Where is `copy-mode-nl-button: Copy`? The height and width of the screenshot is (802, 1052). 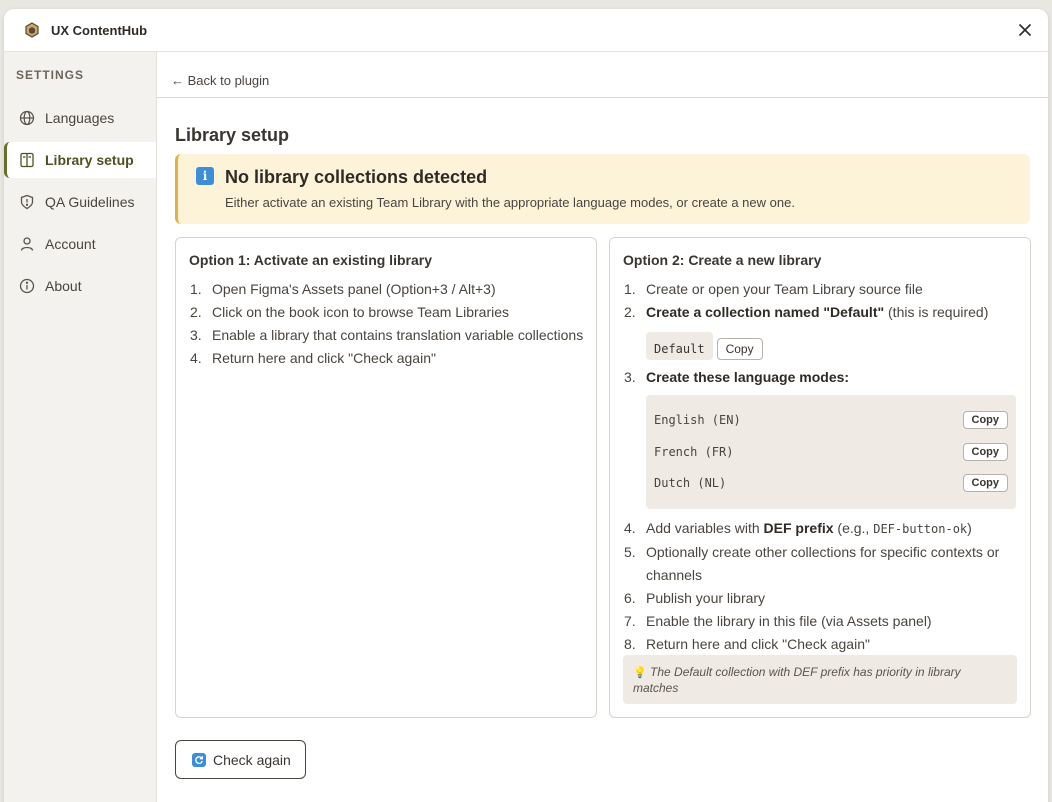
copy-mode-nl-button: Copy is located at coordinates (985, 483).